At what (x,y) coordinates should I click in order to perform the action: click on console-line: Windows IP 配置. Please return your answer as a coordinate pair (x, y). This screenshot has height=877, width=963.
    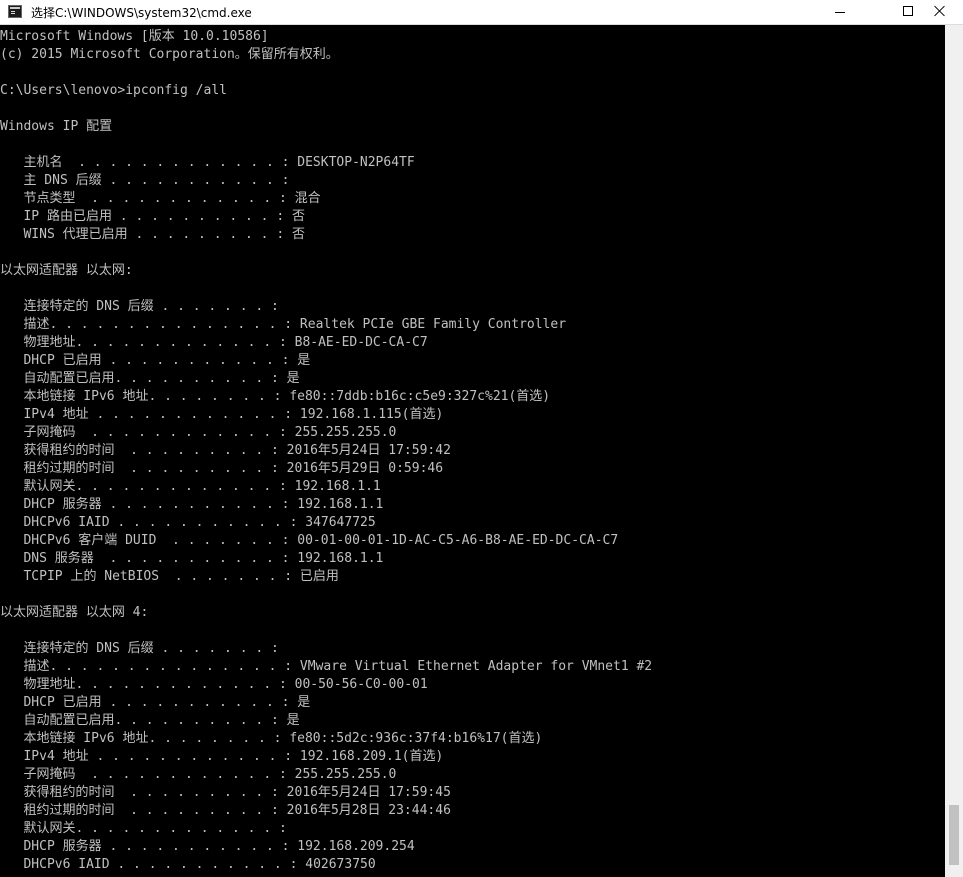
    Looking at the image, I should click on (56, 126).